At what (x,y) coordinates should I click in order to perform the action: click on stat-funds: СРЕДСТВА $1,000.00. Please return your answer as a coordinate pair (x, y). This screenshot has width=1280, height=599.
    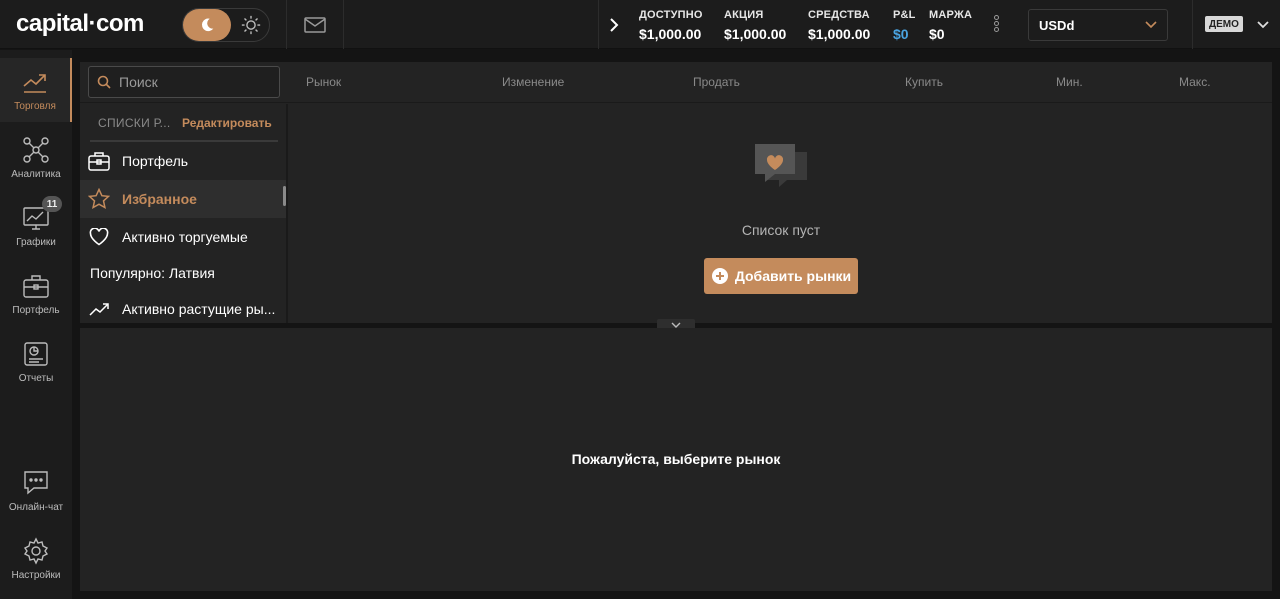
    Looking at the image, I should click on (839, 25).